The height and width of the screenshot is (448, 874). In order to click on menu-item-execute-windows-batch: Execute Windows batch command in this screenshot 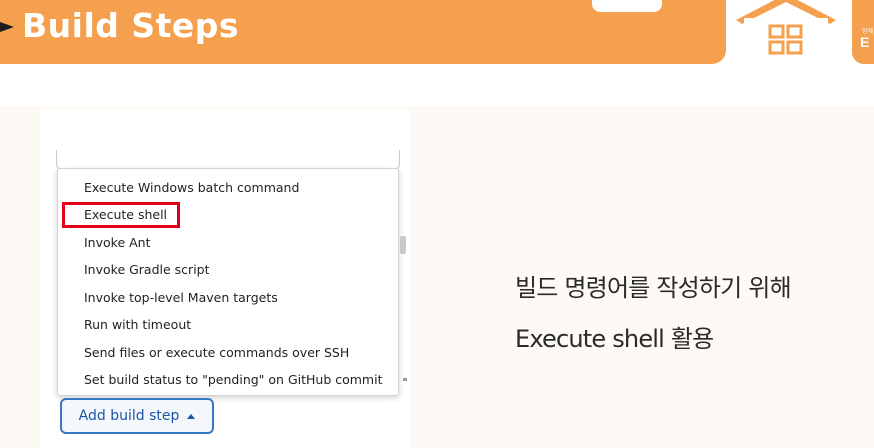, I will do `click(191, 187)`.